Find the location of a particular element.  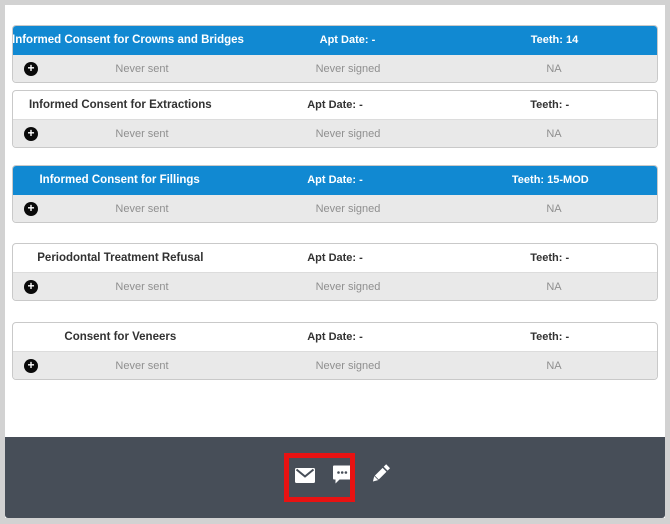

consent-title: Informed Consent for Extractions is located at coordinates (120, 105).